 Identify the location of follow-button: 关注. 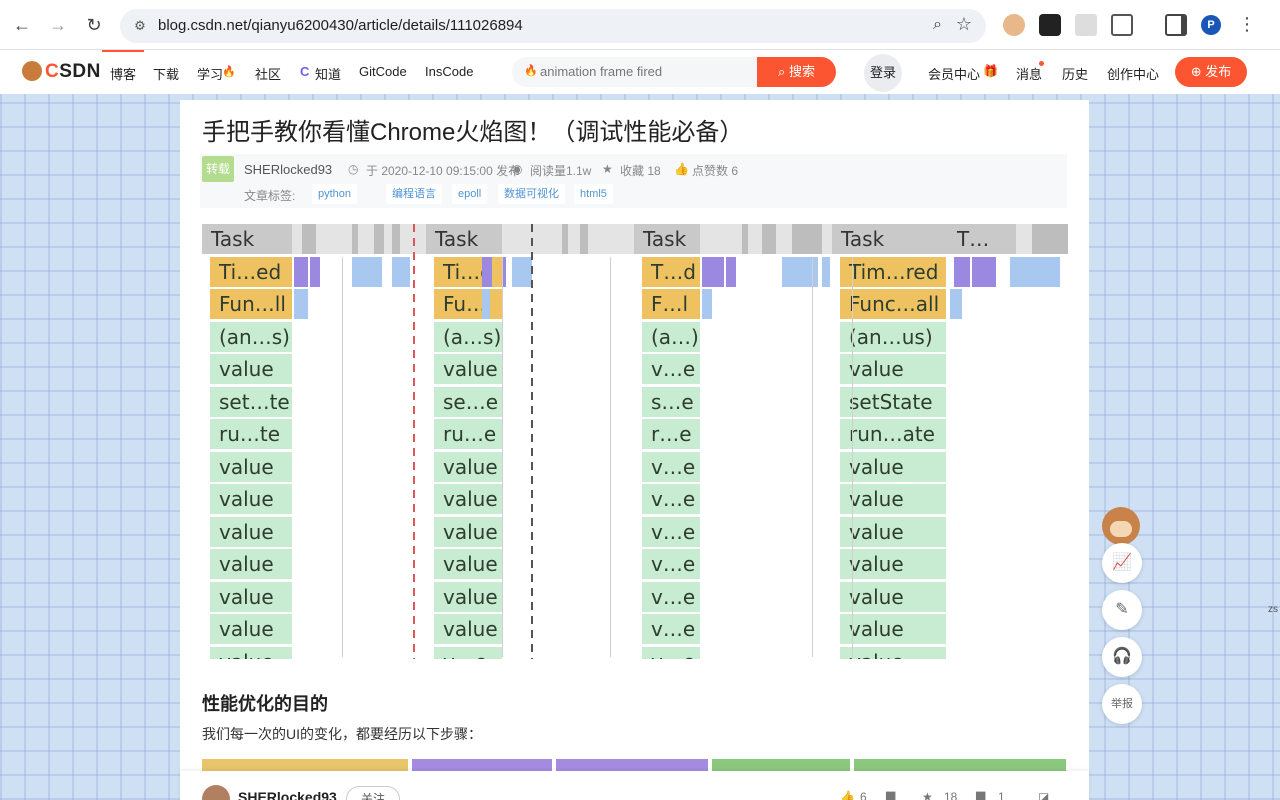
(373, 793).